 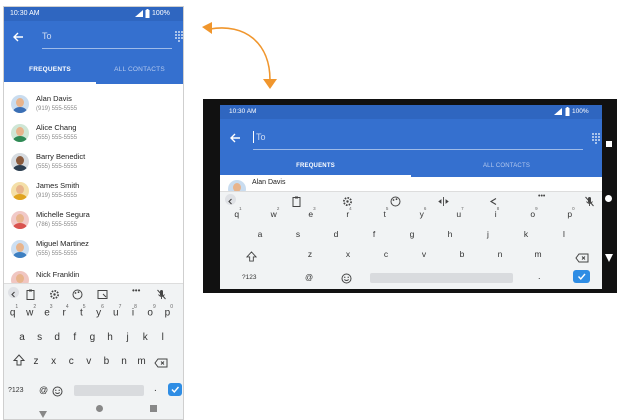 I want to click on contact-item: Alan Davis, so click(x=411, y=184).